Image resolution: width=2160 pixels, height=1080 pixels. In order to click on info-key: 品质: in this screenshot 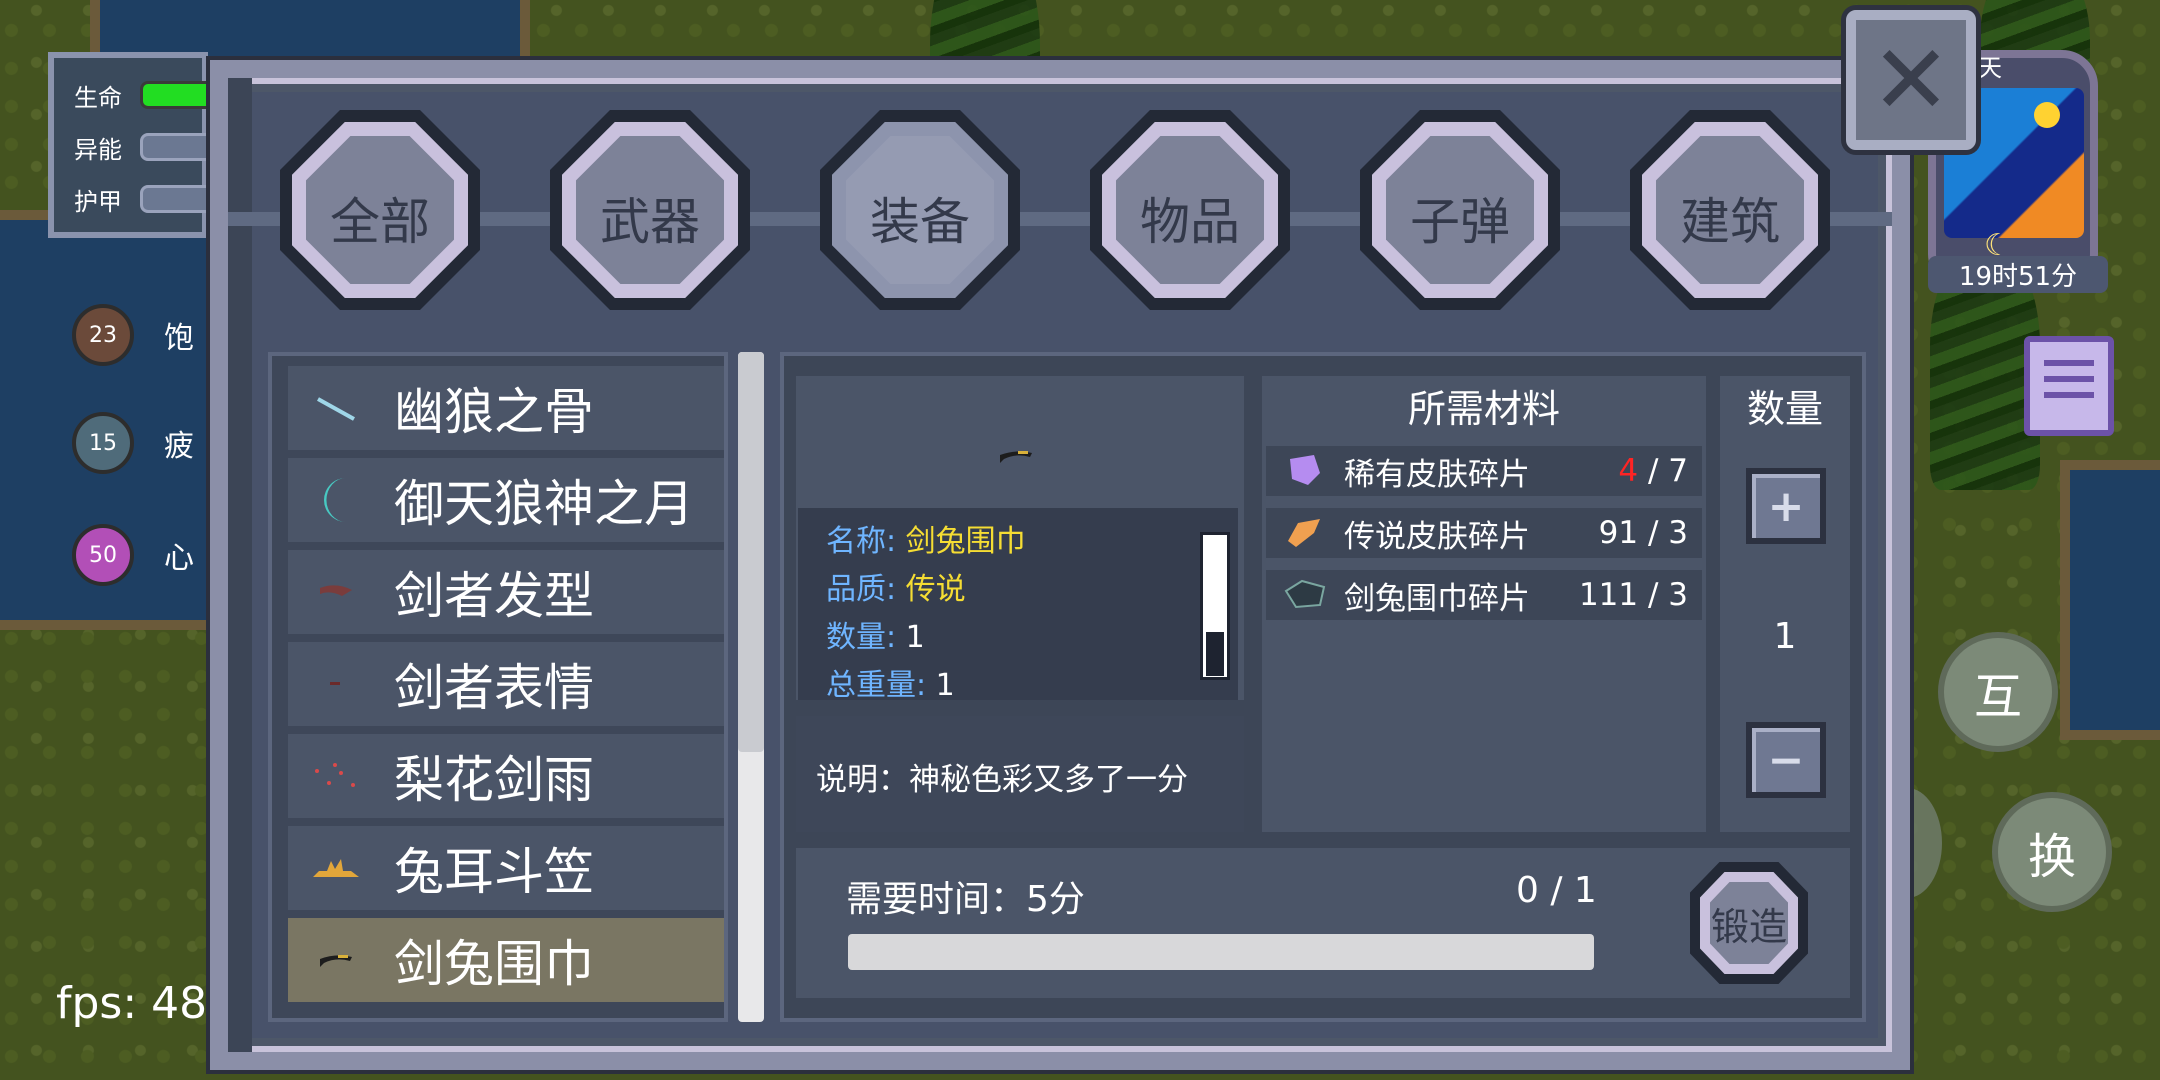, I will do `click(861, 589)`.